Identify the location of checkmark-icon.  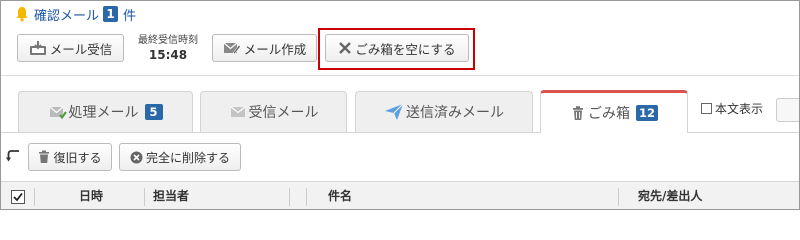
(18, 197).